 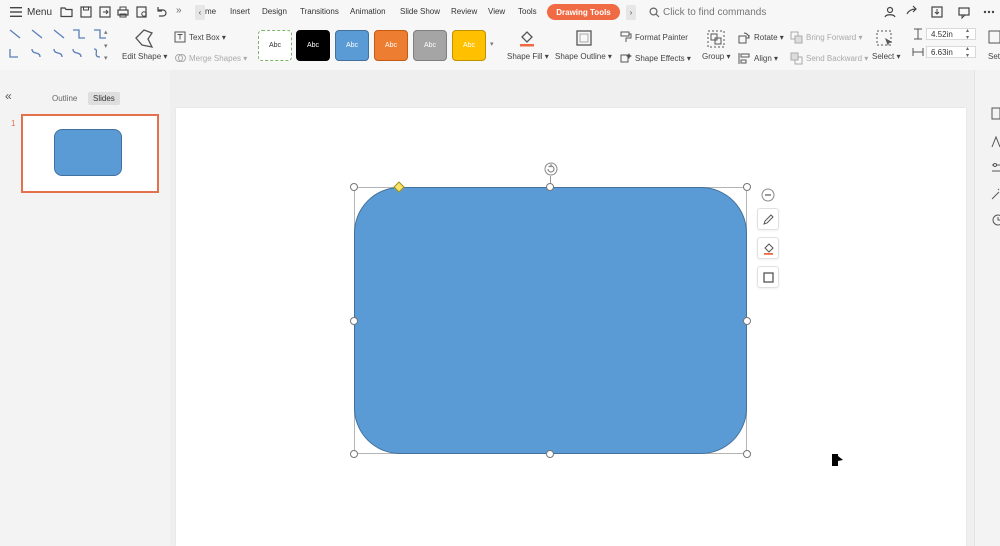 I want to click on connector-gallery, so click(x=60, y=46).